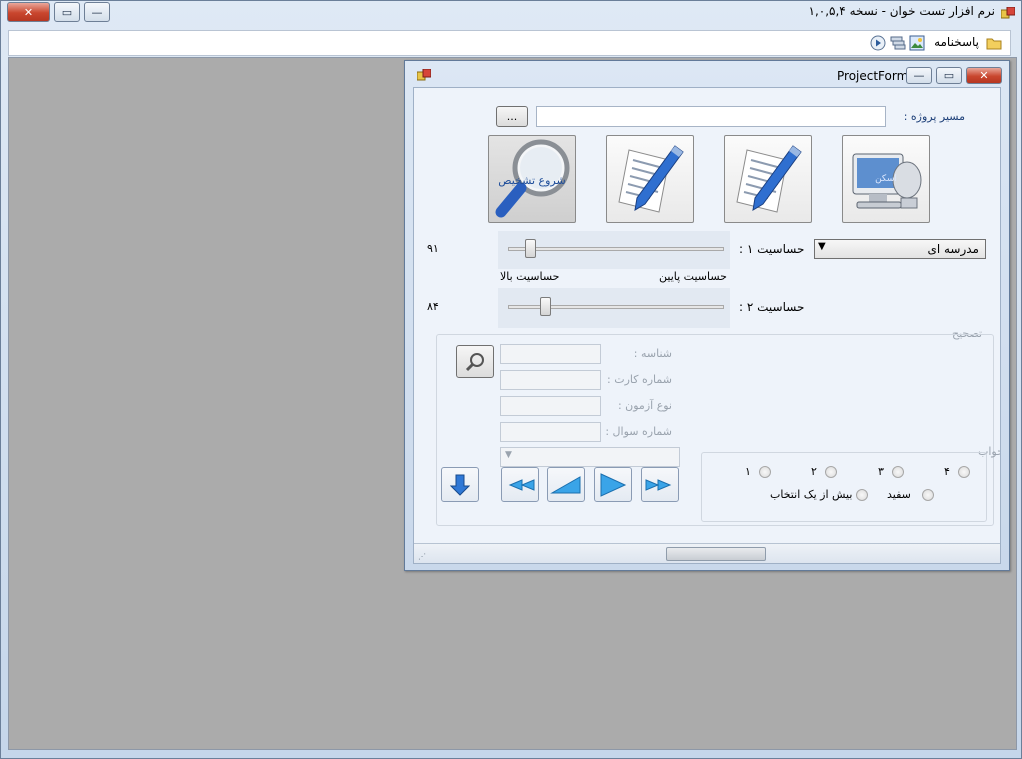  What do you see at coordinates (433, 248) in the screenshot?
I see `sensitivity1-value: ۹۱` at bounding box center [433, 248].